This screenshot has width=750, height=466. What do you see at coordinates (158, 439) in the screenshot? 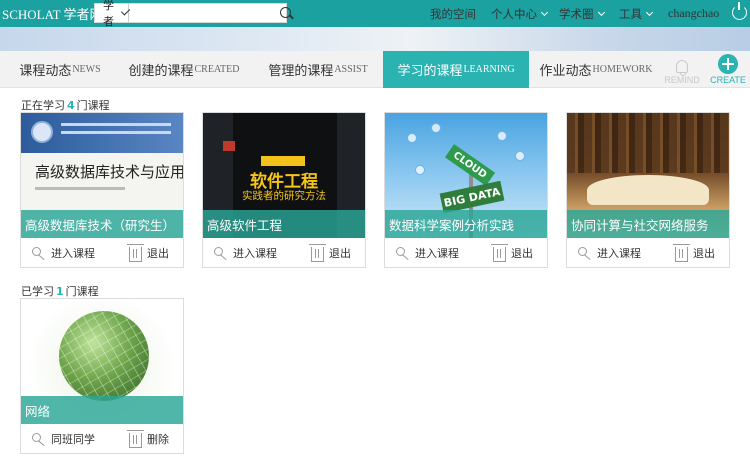
I see `delete-course-label: 删除` at bounding box center [158, 439].